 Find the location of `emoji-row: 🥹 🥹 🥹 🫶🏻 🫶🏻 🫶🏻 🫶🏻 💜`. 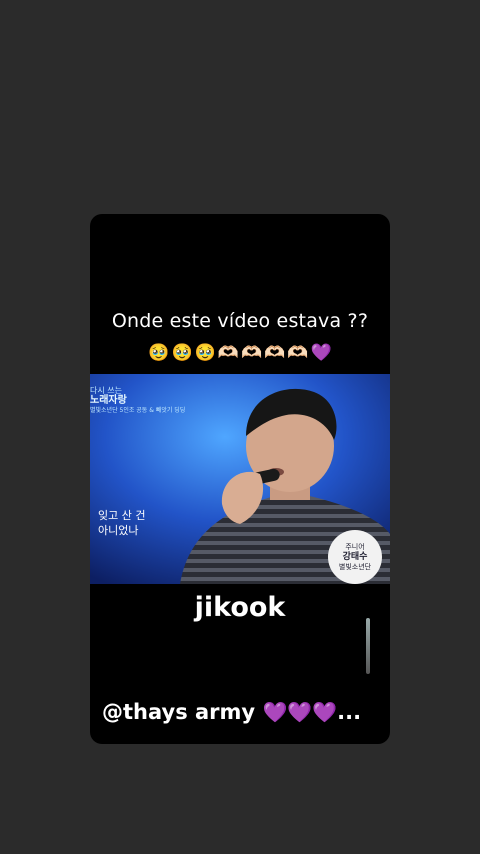

emoji-row: 🥹 🥹 🥹 🫶🏻 🫶🏻 🫶🏻 🫶🏻 💜 is located at coordinates (240, 353).